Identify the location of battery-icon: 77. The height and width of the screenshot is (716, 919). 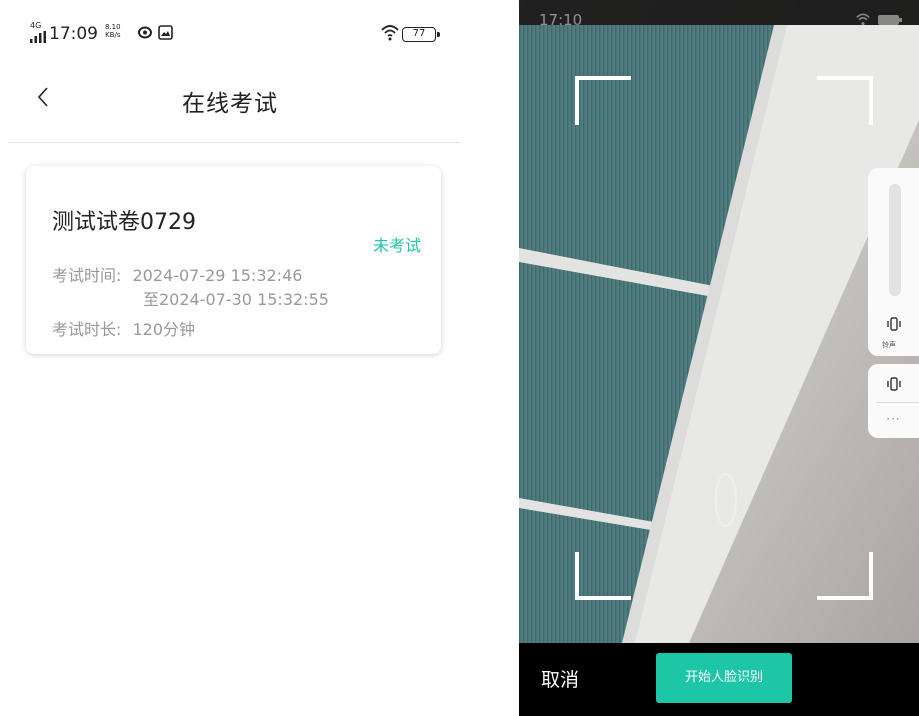
(421, 34).